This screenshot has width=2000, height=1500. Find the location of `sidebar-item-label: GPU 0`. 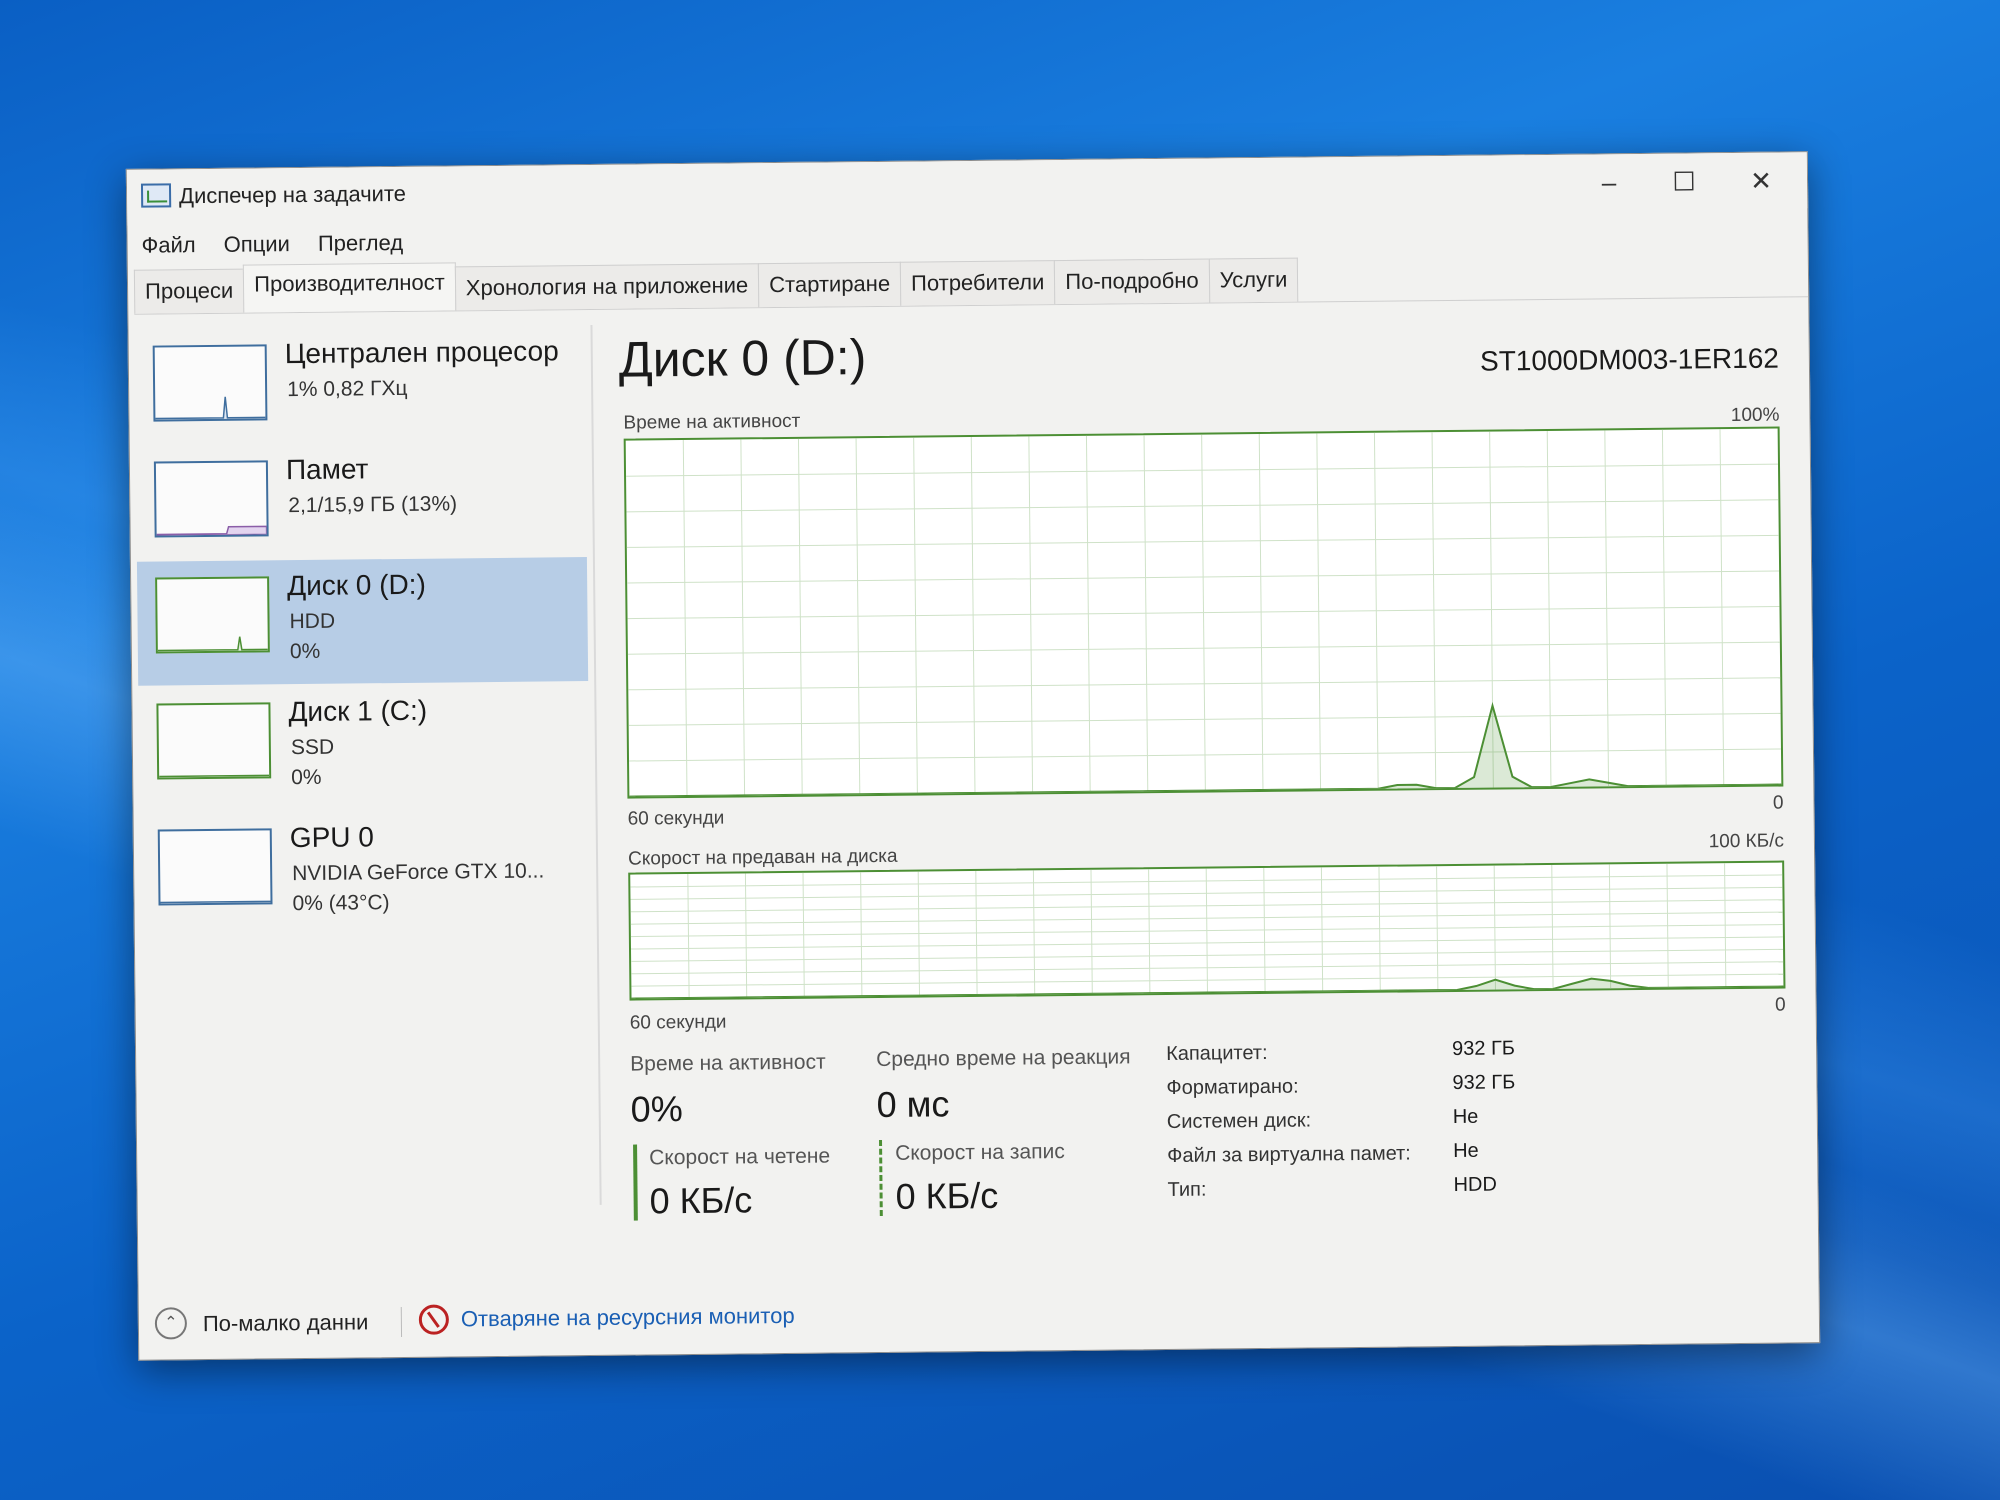

sidebar-item-label: GPU 0 is located at coordinates (332, 837).